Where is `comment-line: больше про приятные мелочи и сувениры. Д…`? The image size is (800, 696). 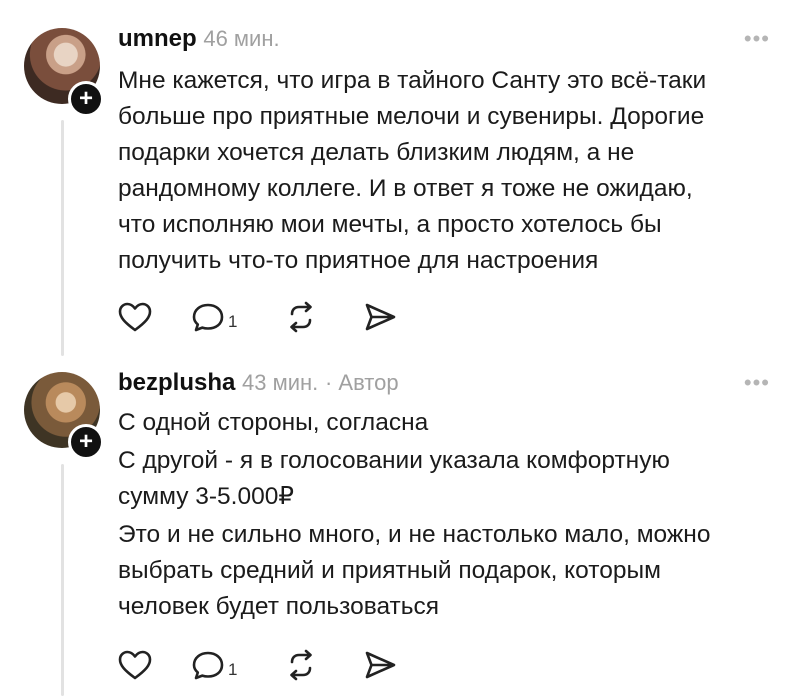
comment-line: больше про приятные мелочи и сувениры. Д… is located at coordinates (411, 116).